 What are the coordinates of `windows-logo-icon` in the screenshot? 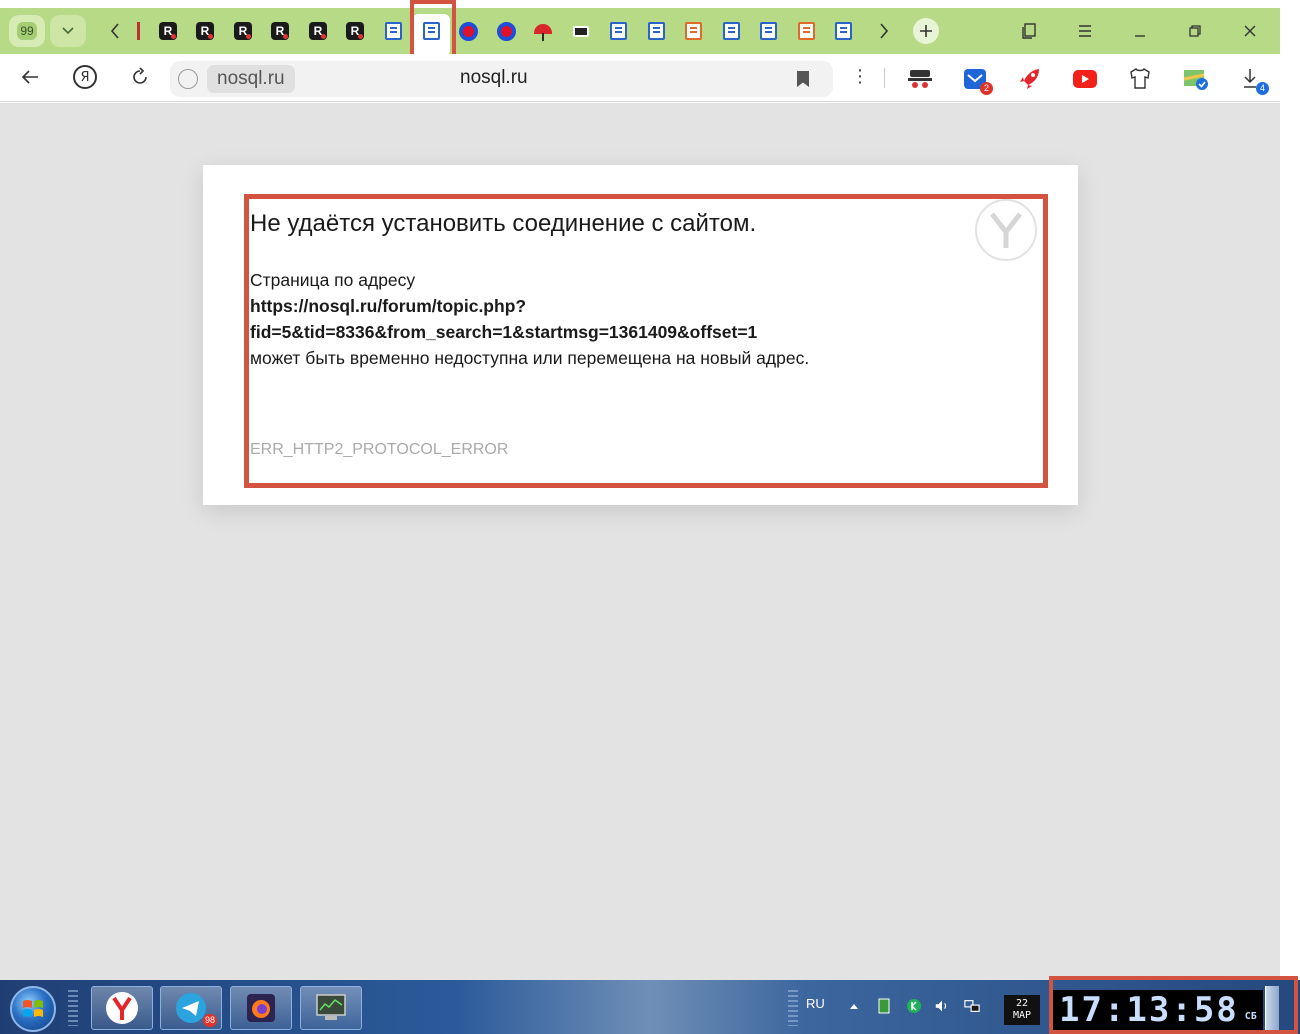 It's located at (33, 1008).